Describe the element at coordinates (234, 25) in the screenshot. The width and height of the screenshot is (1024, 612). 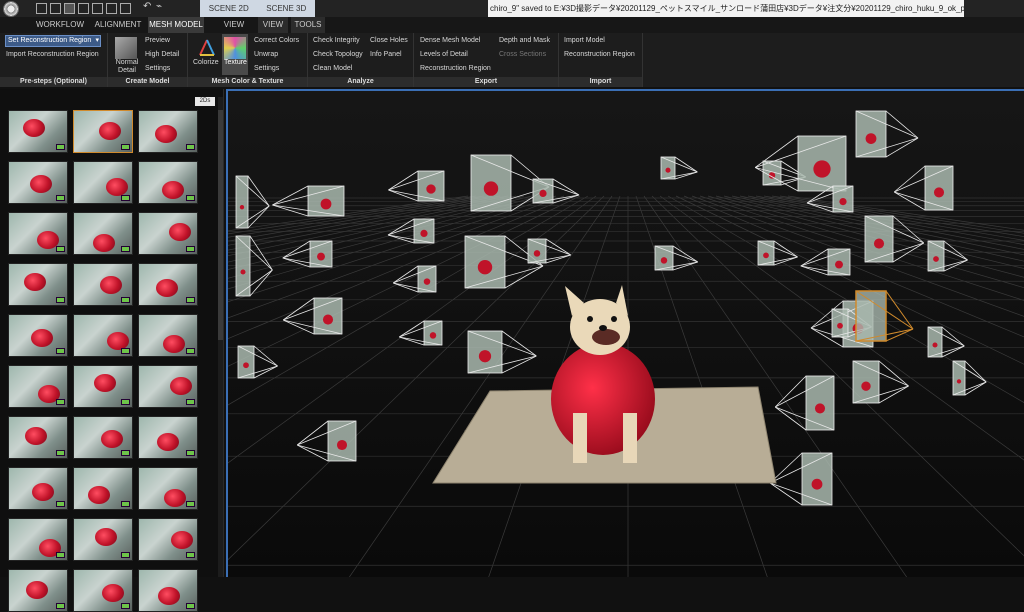
I see `tab-view-main: VIEW` at that location.